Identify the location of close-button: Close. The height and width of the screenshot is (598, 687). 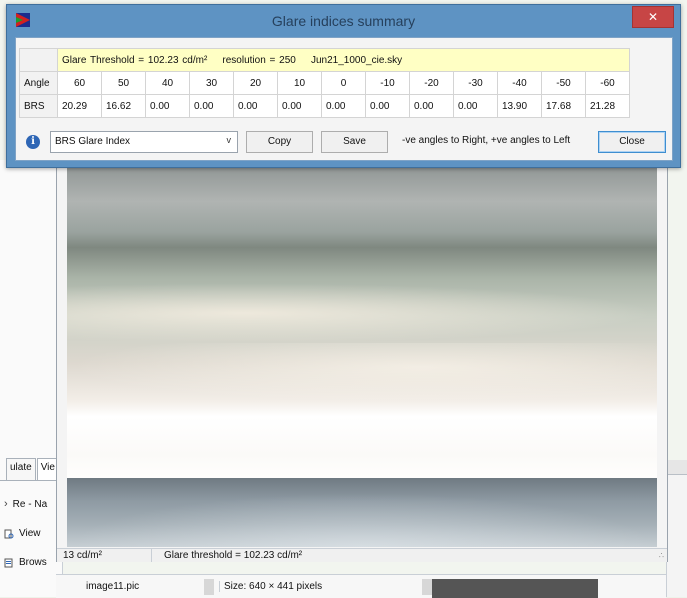
(632, 142).